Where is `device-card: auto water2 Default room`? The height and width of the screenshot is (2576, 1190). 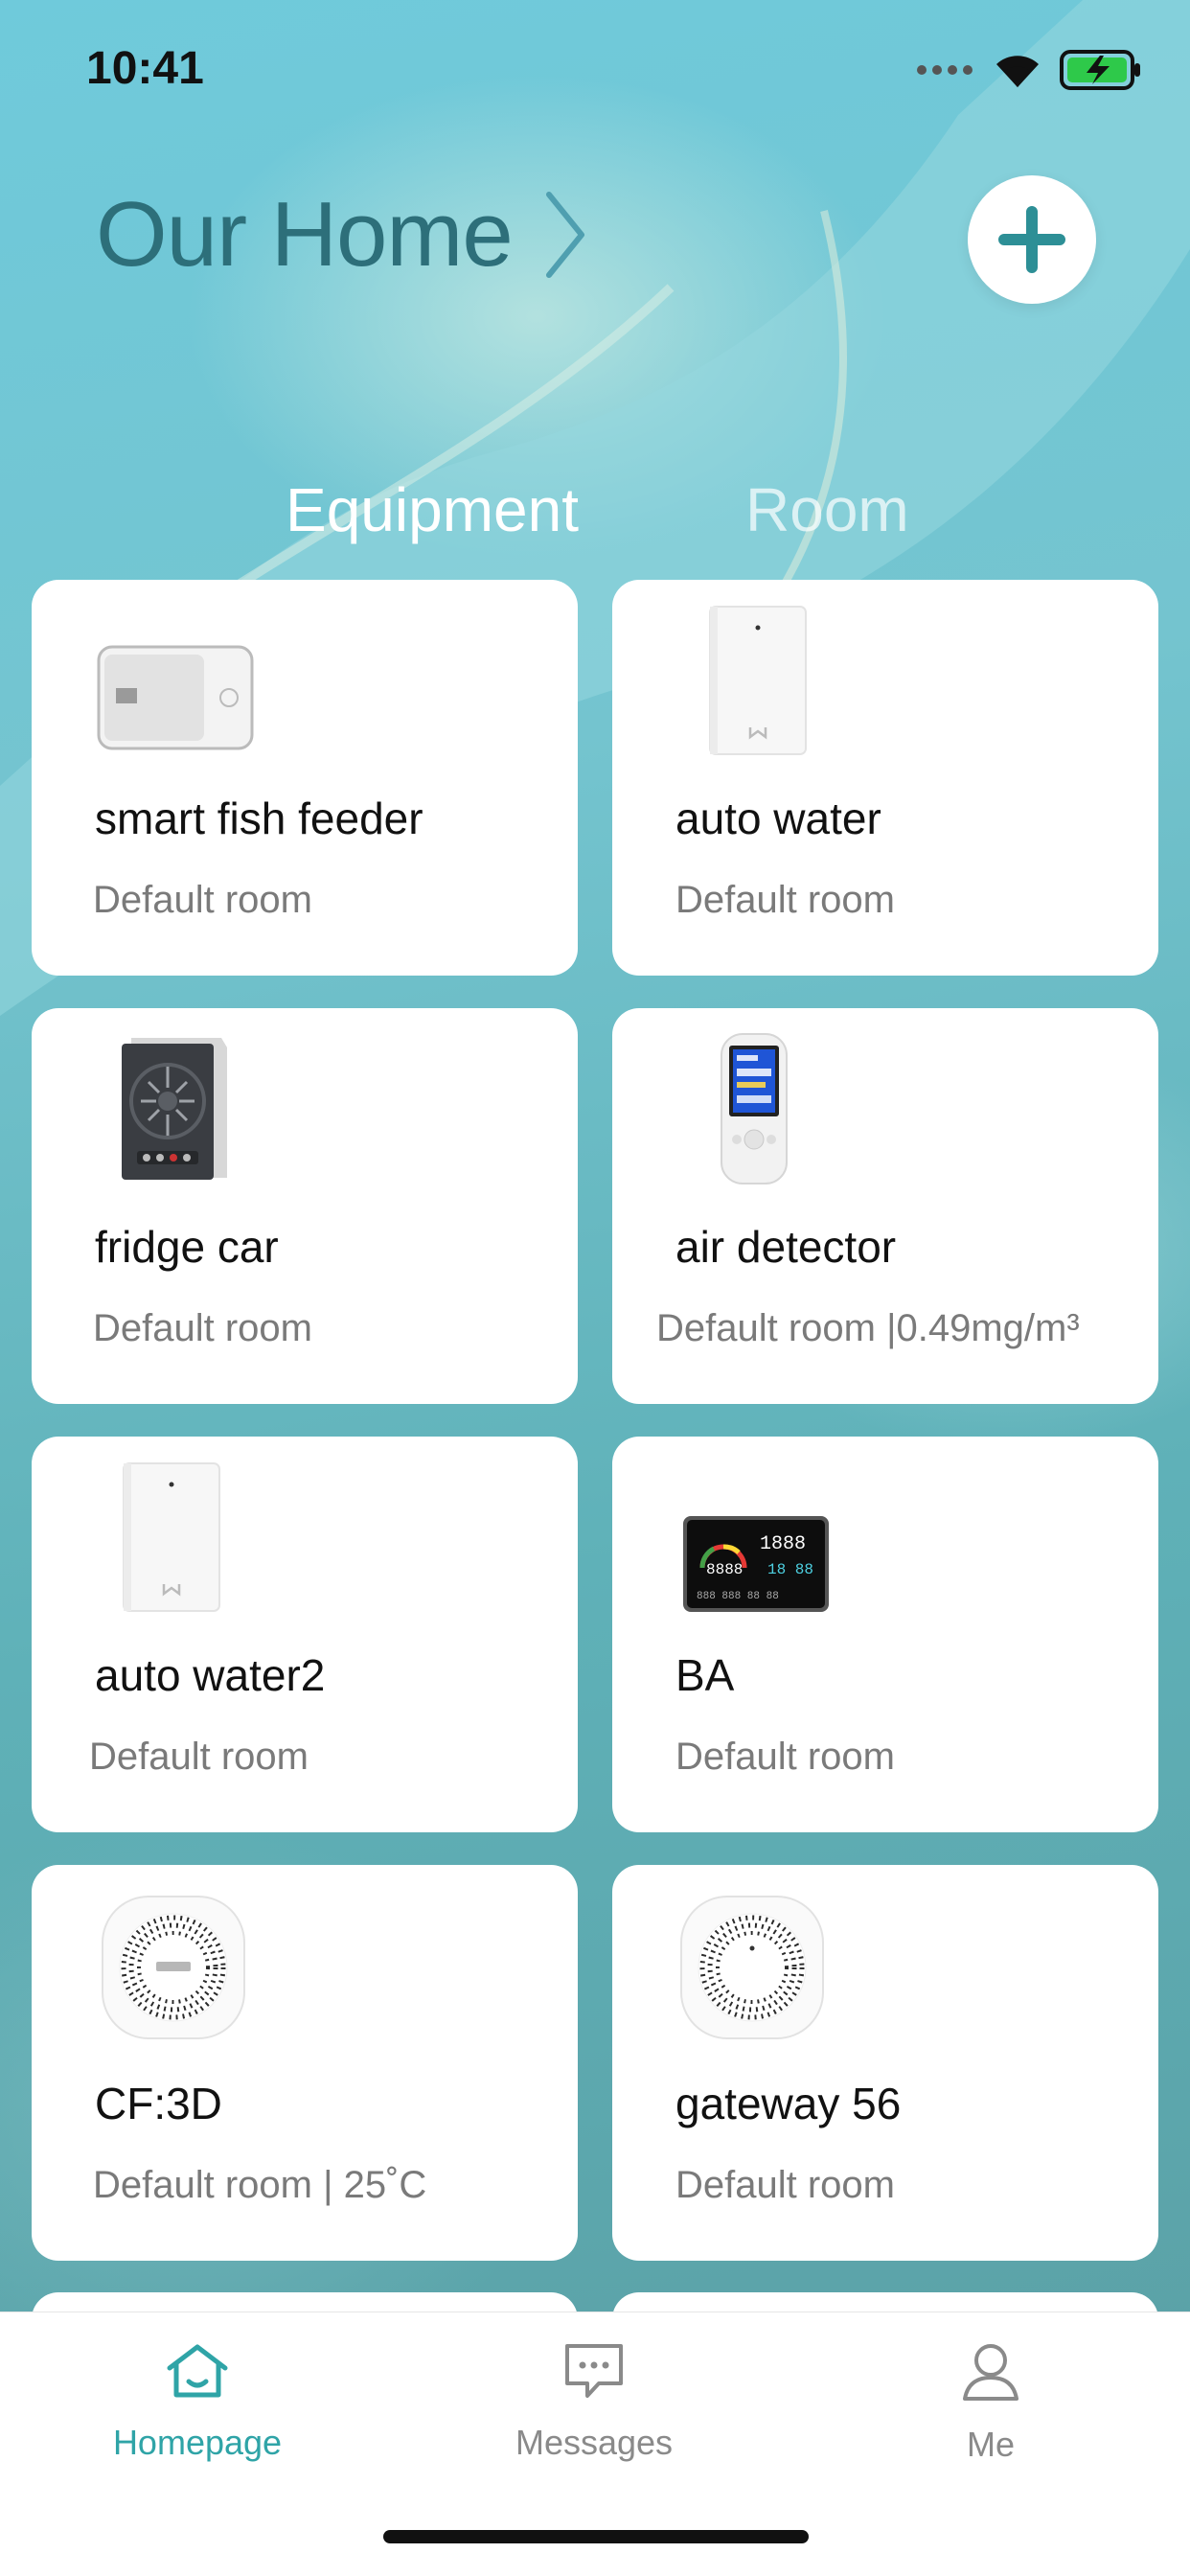 device-card: auto water2 Default room is located at coordinates (305, 1634).